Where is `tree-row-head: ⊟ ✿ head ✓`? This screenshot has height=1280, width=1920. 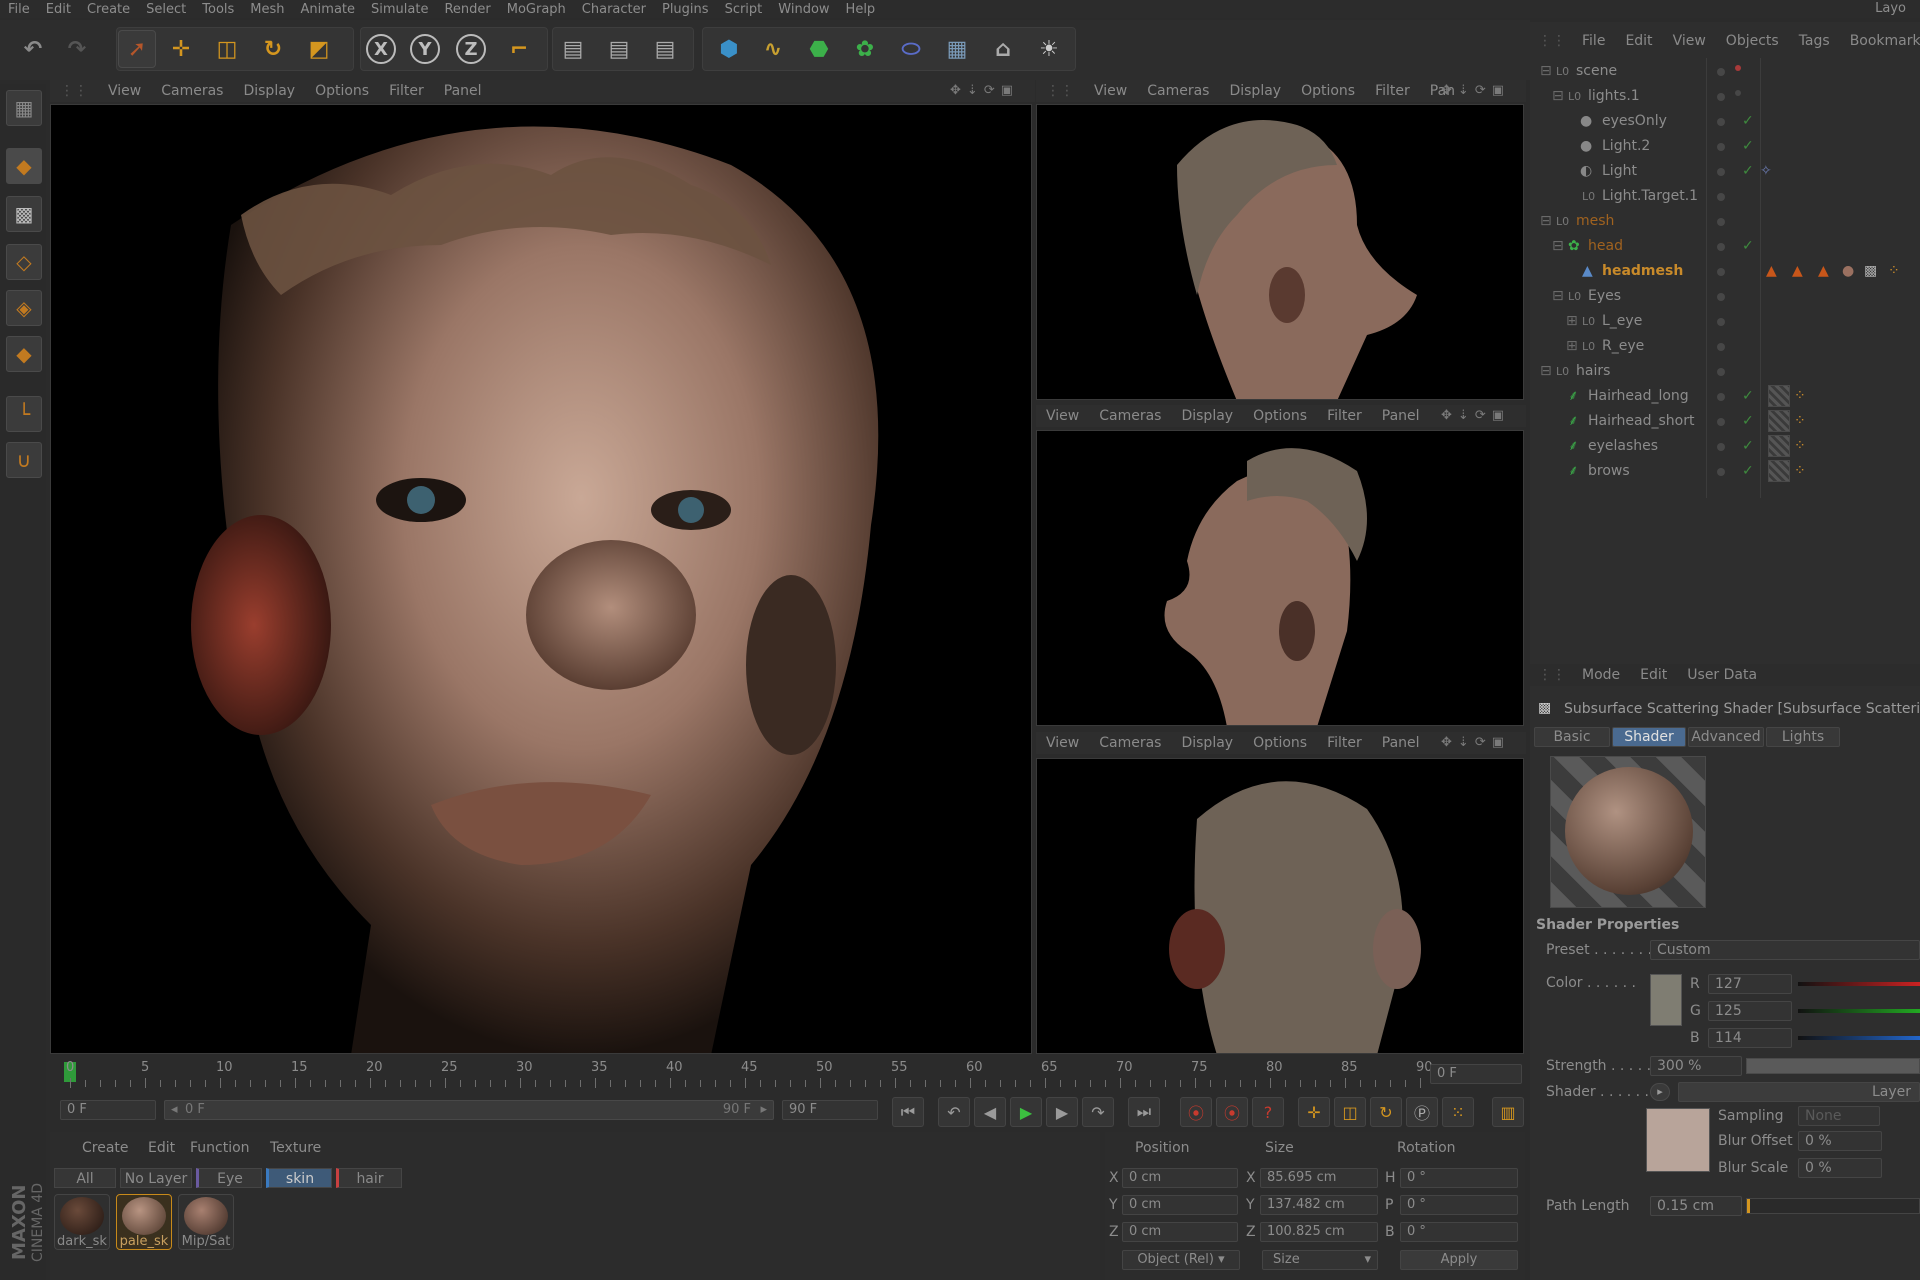
tree-row-head: ⊟ ✿ head ✓ is located at coordinates (1725, 246).